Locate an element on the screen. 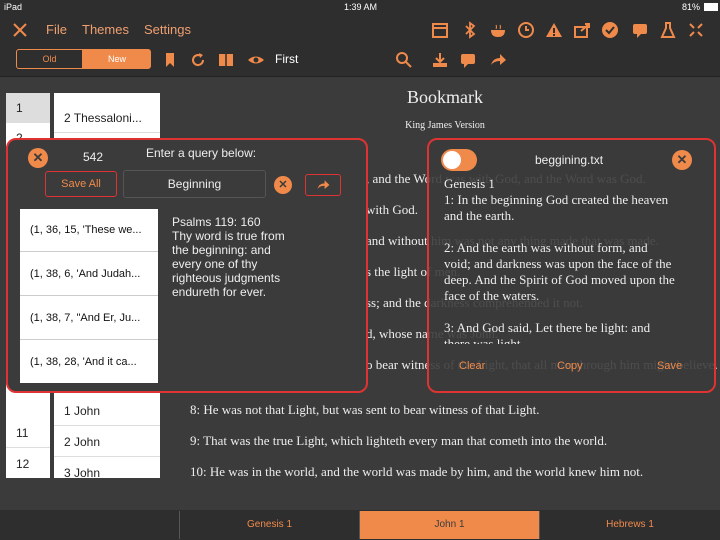 The height and width of the screenshot is (540, 720). battery-percent: 81% is located at coordinates (691, 7).